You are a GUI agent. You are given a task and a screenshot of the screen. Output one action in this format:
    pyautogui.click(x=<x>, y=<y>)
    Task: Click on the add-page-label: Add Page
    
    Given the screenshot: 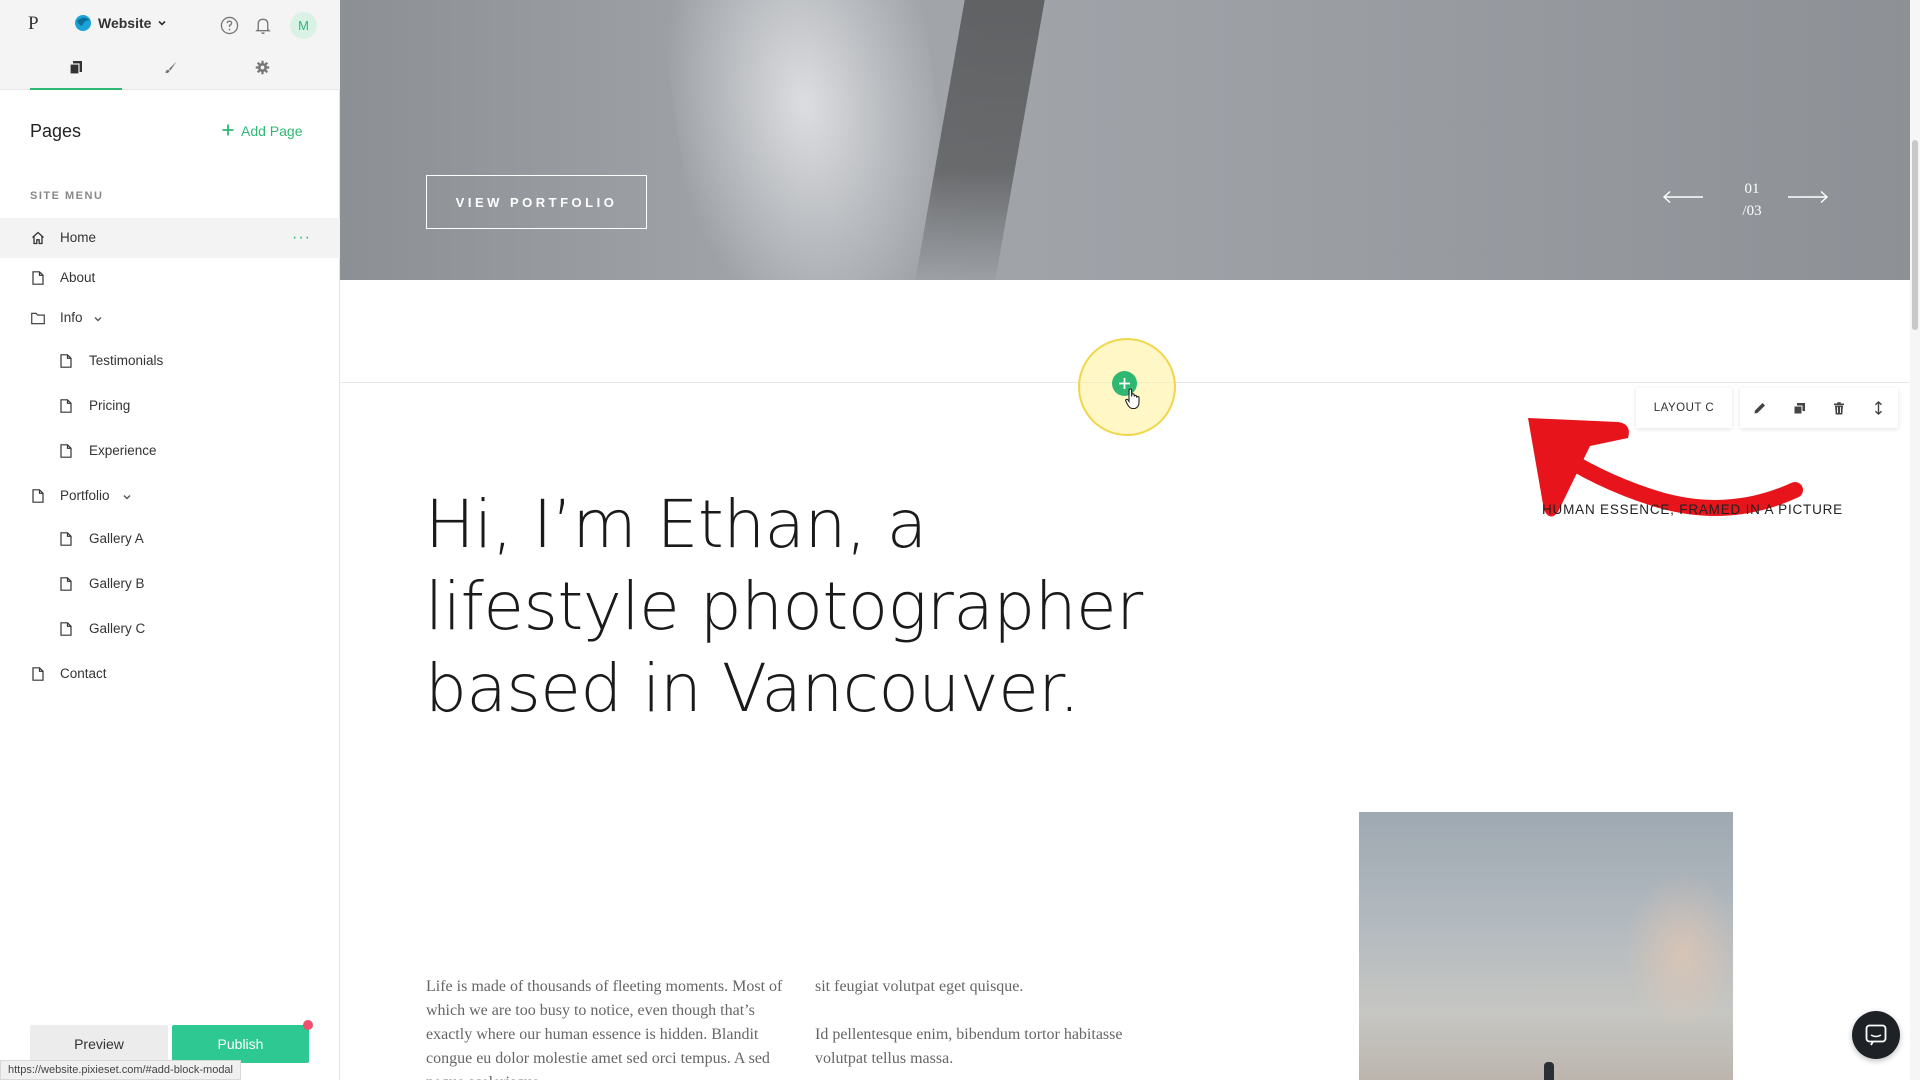 What is the action you would take?
    pyautogui.click(x=272, y=131)
    